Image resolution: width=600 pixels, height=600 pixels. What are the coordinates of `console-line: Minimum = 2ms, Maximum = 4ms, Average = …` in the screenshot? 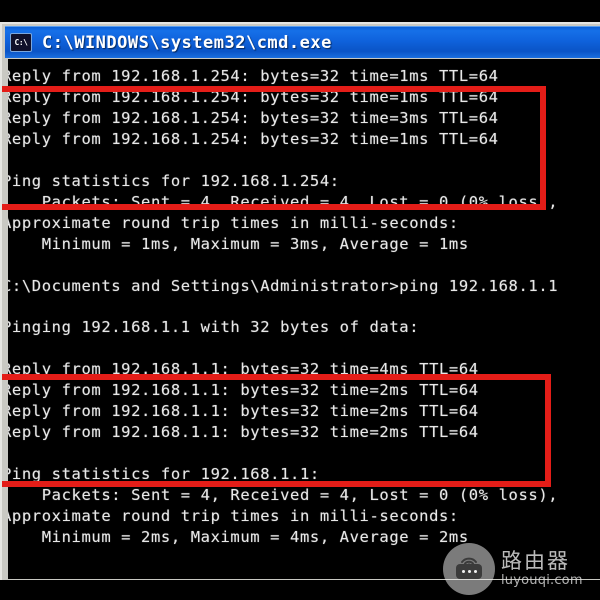 It's located at (238, 536).